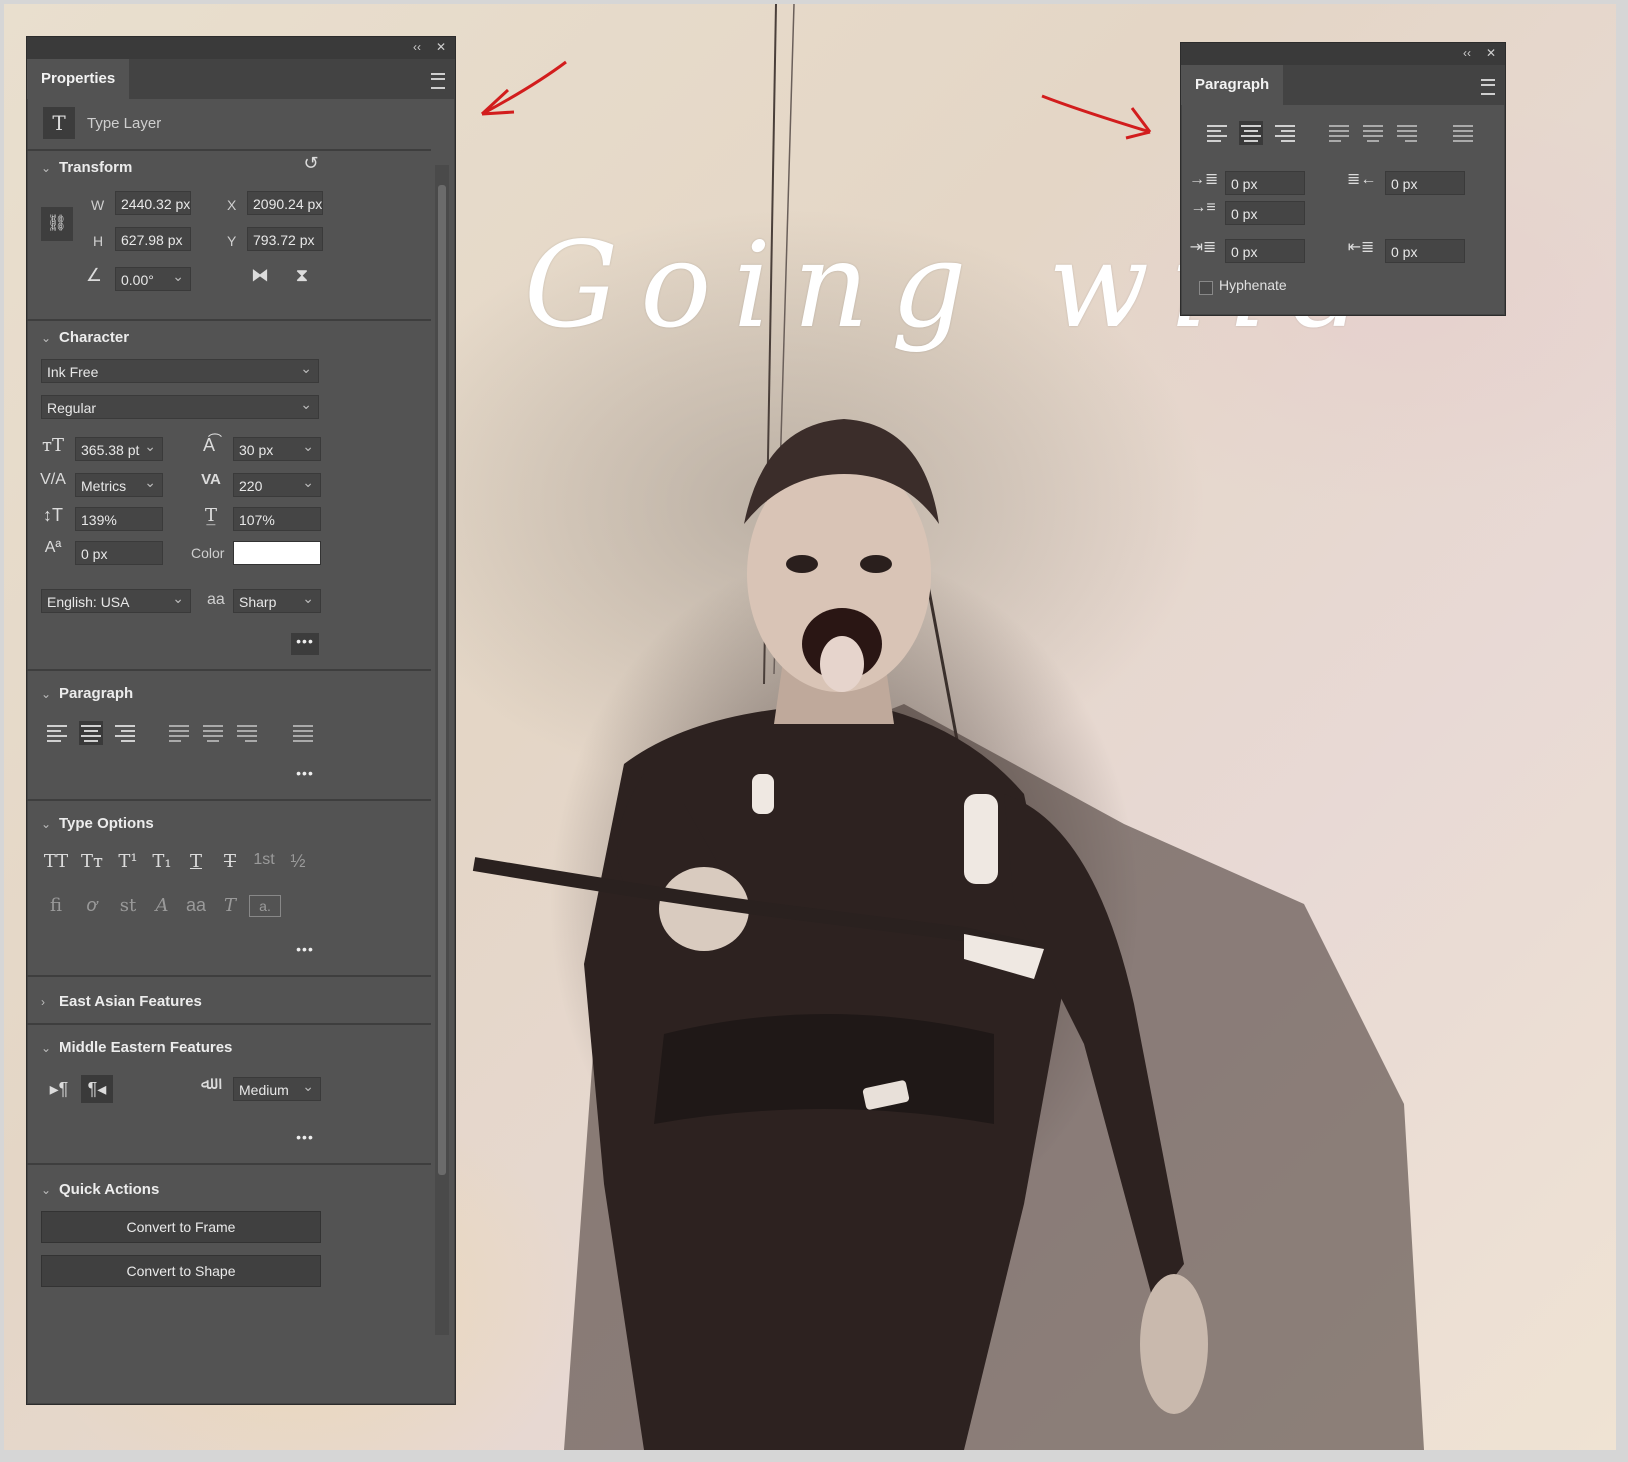  Describe the element at coordinates (121, 1001) in the screenshot. I see `section-east-asian: › East Asian Features` at that location.